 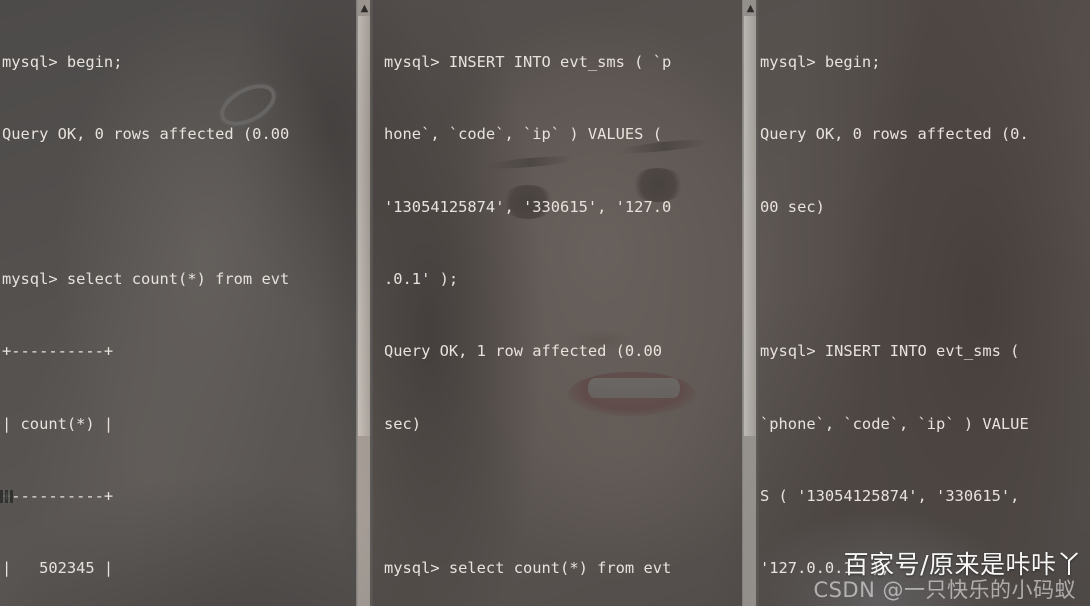 I want to click on terminal-line-count-value: | 502345 |, so click(x=58, y=568).